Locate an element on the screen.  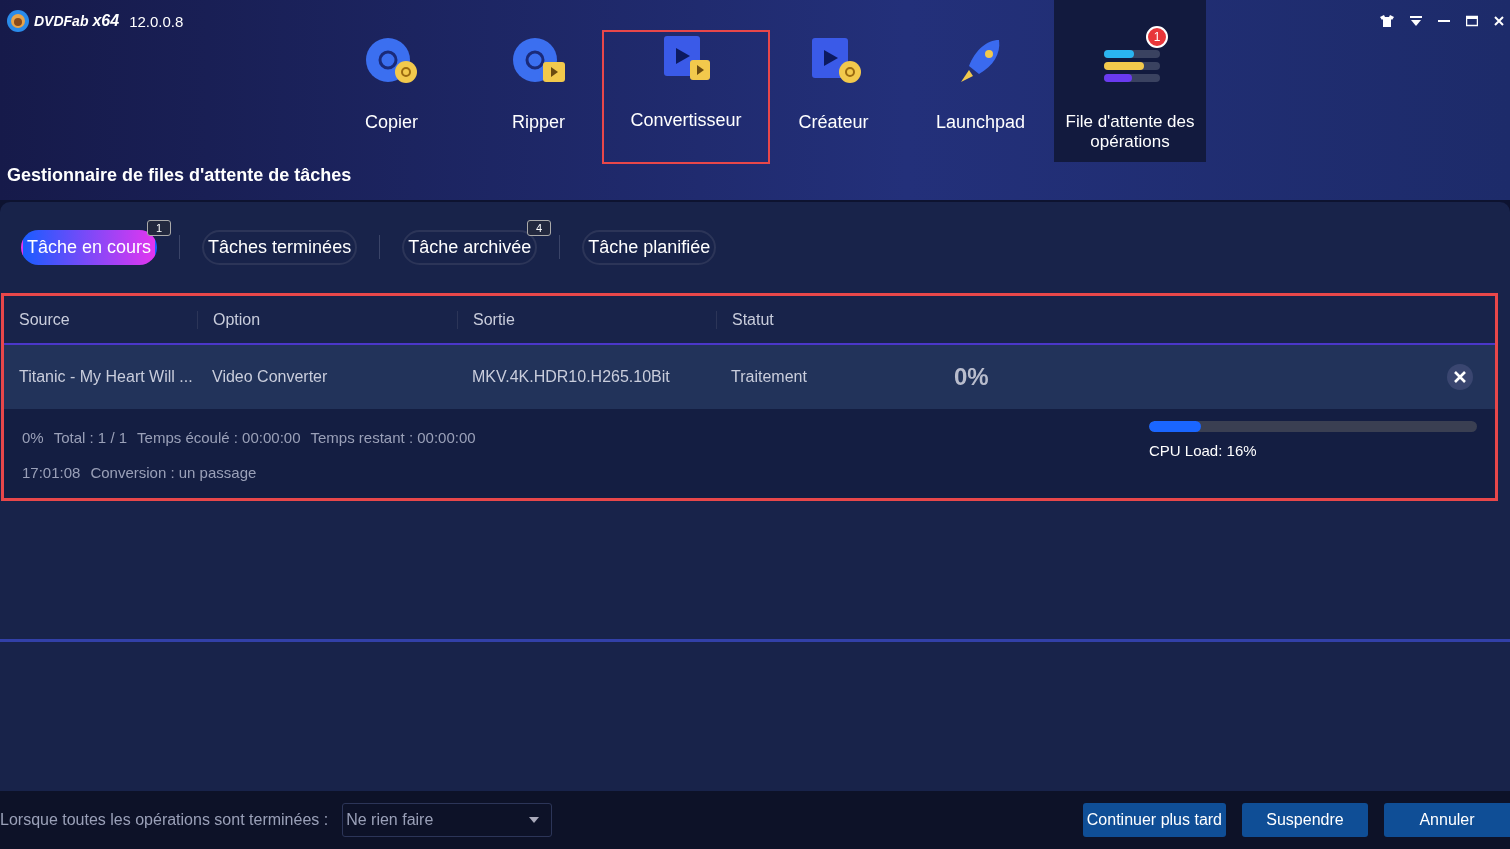
detail-text: Conversion : un passage is located at coordinates (173, 472).